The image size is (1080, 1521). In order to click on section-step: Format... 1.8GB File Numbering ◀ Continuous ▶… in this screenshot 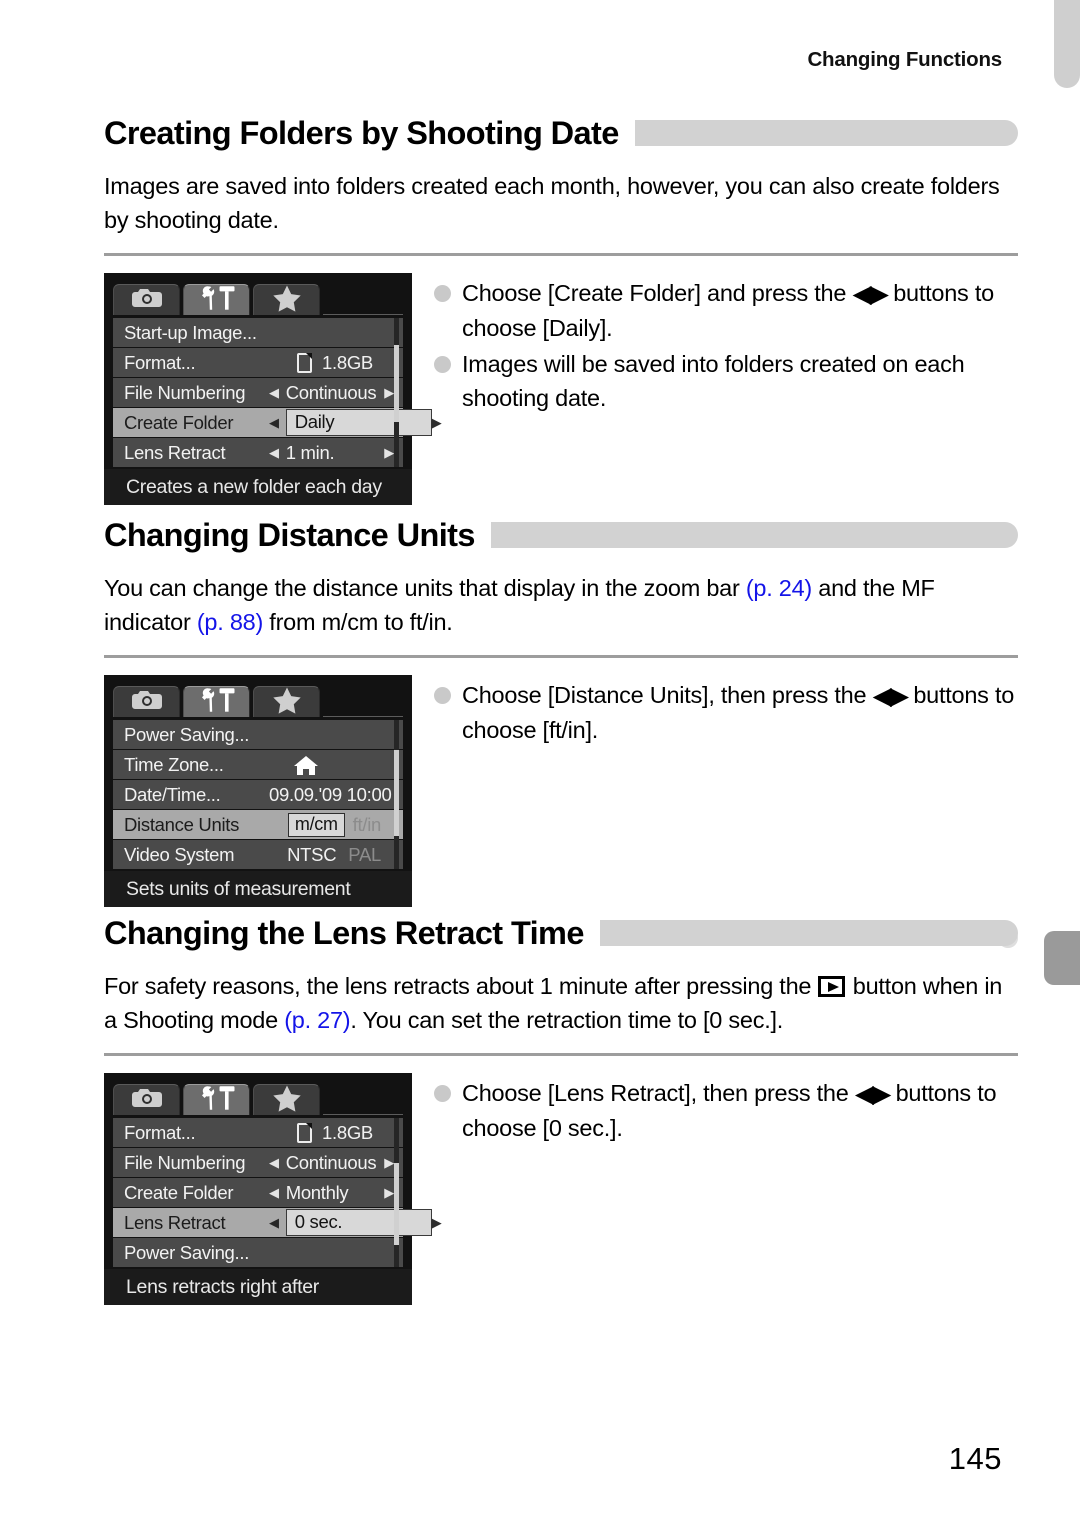, I will do `click(561, 1189)`.